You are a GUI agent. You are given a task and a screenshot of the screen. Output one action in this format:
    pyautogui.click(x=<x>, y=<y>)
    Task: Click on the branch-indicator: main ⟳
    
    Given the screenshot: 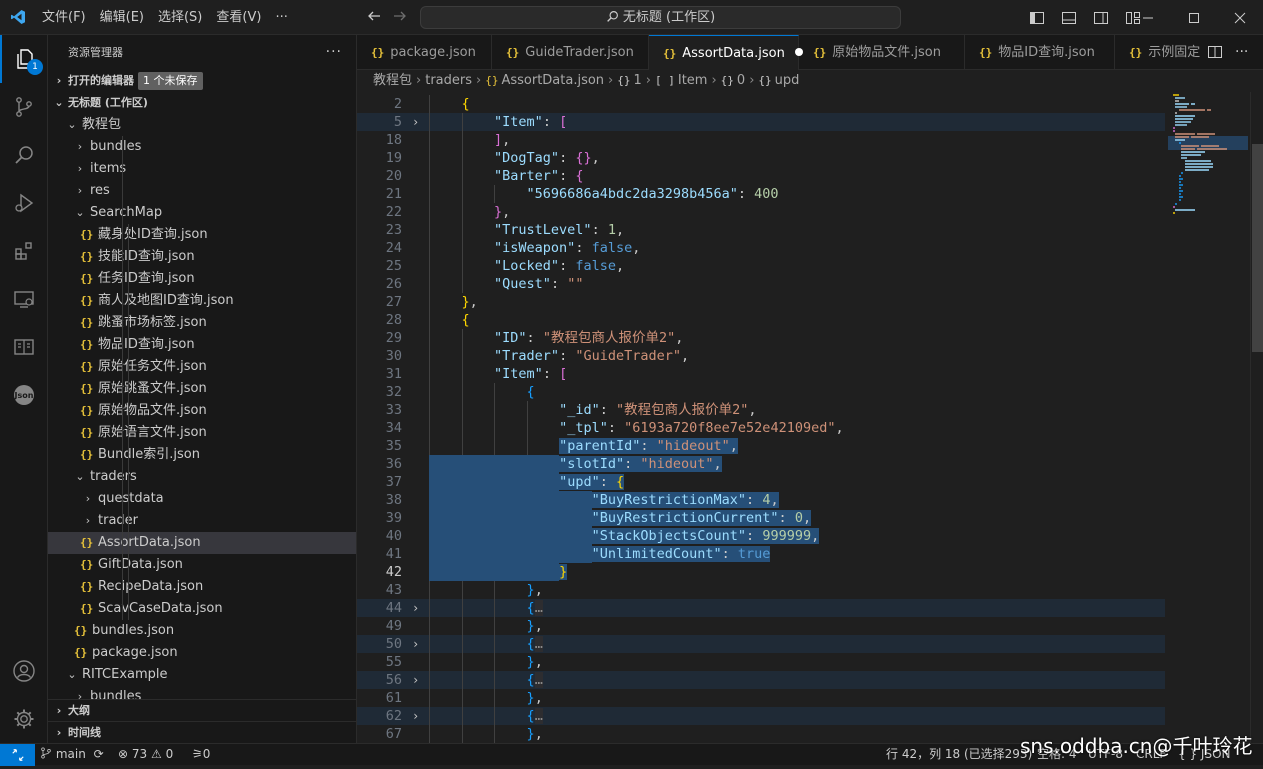 What is the action you would take?
    pyautogui.click(x=72, y=754)
    